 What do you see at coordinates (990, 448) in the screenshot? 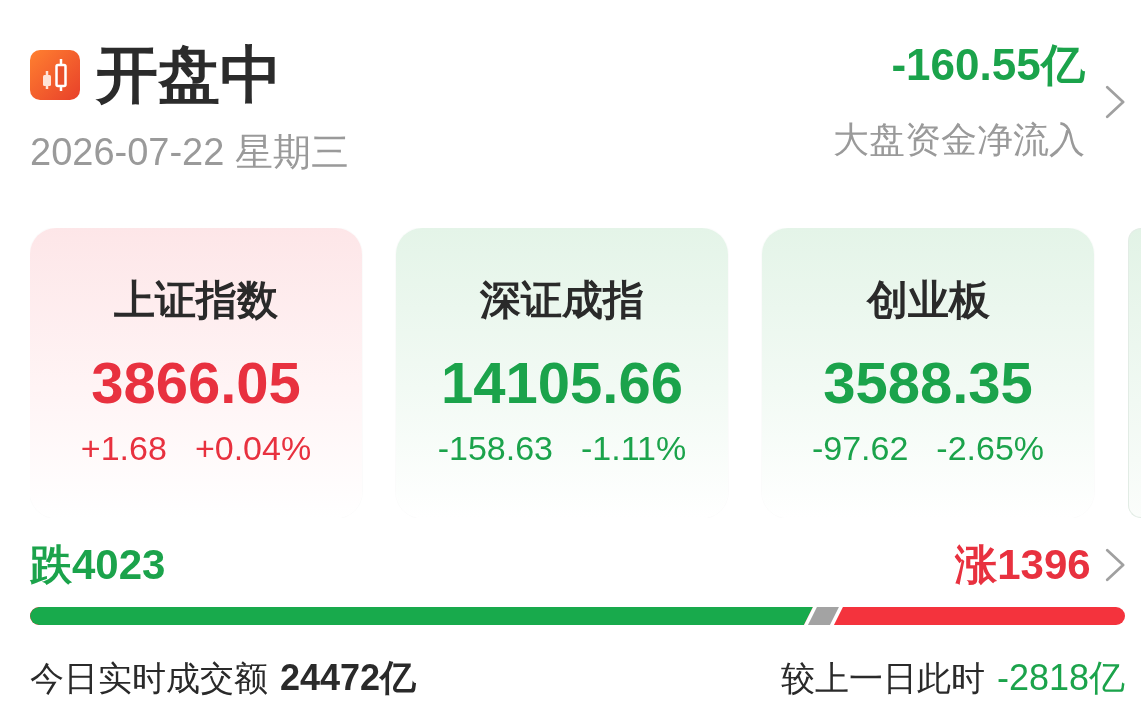
I see `index-change-percent: -2.65%` at bounding box center [990, 448].